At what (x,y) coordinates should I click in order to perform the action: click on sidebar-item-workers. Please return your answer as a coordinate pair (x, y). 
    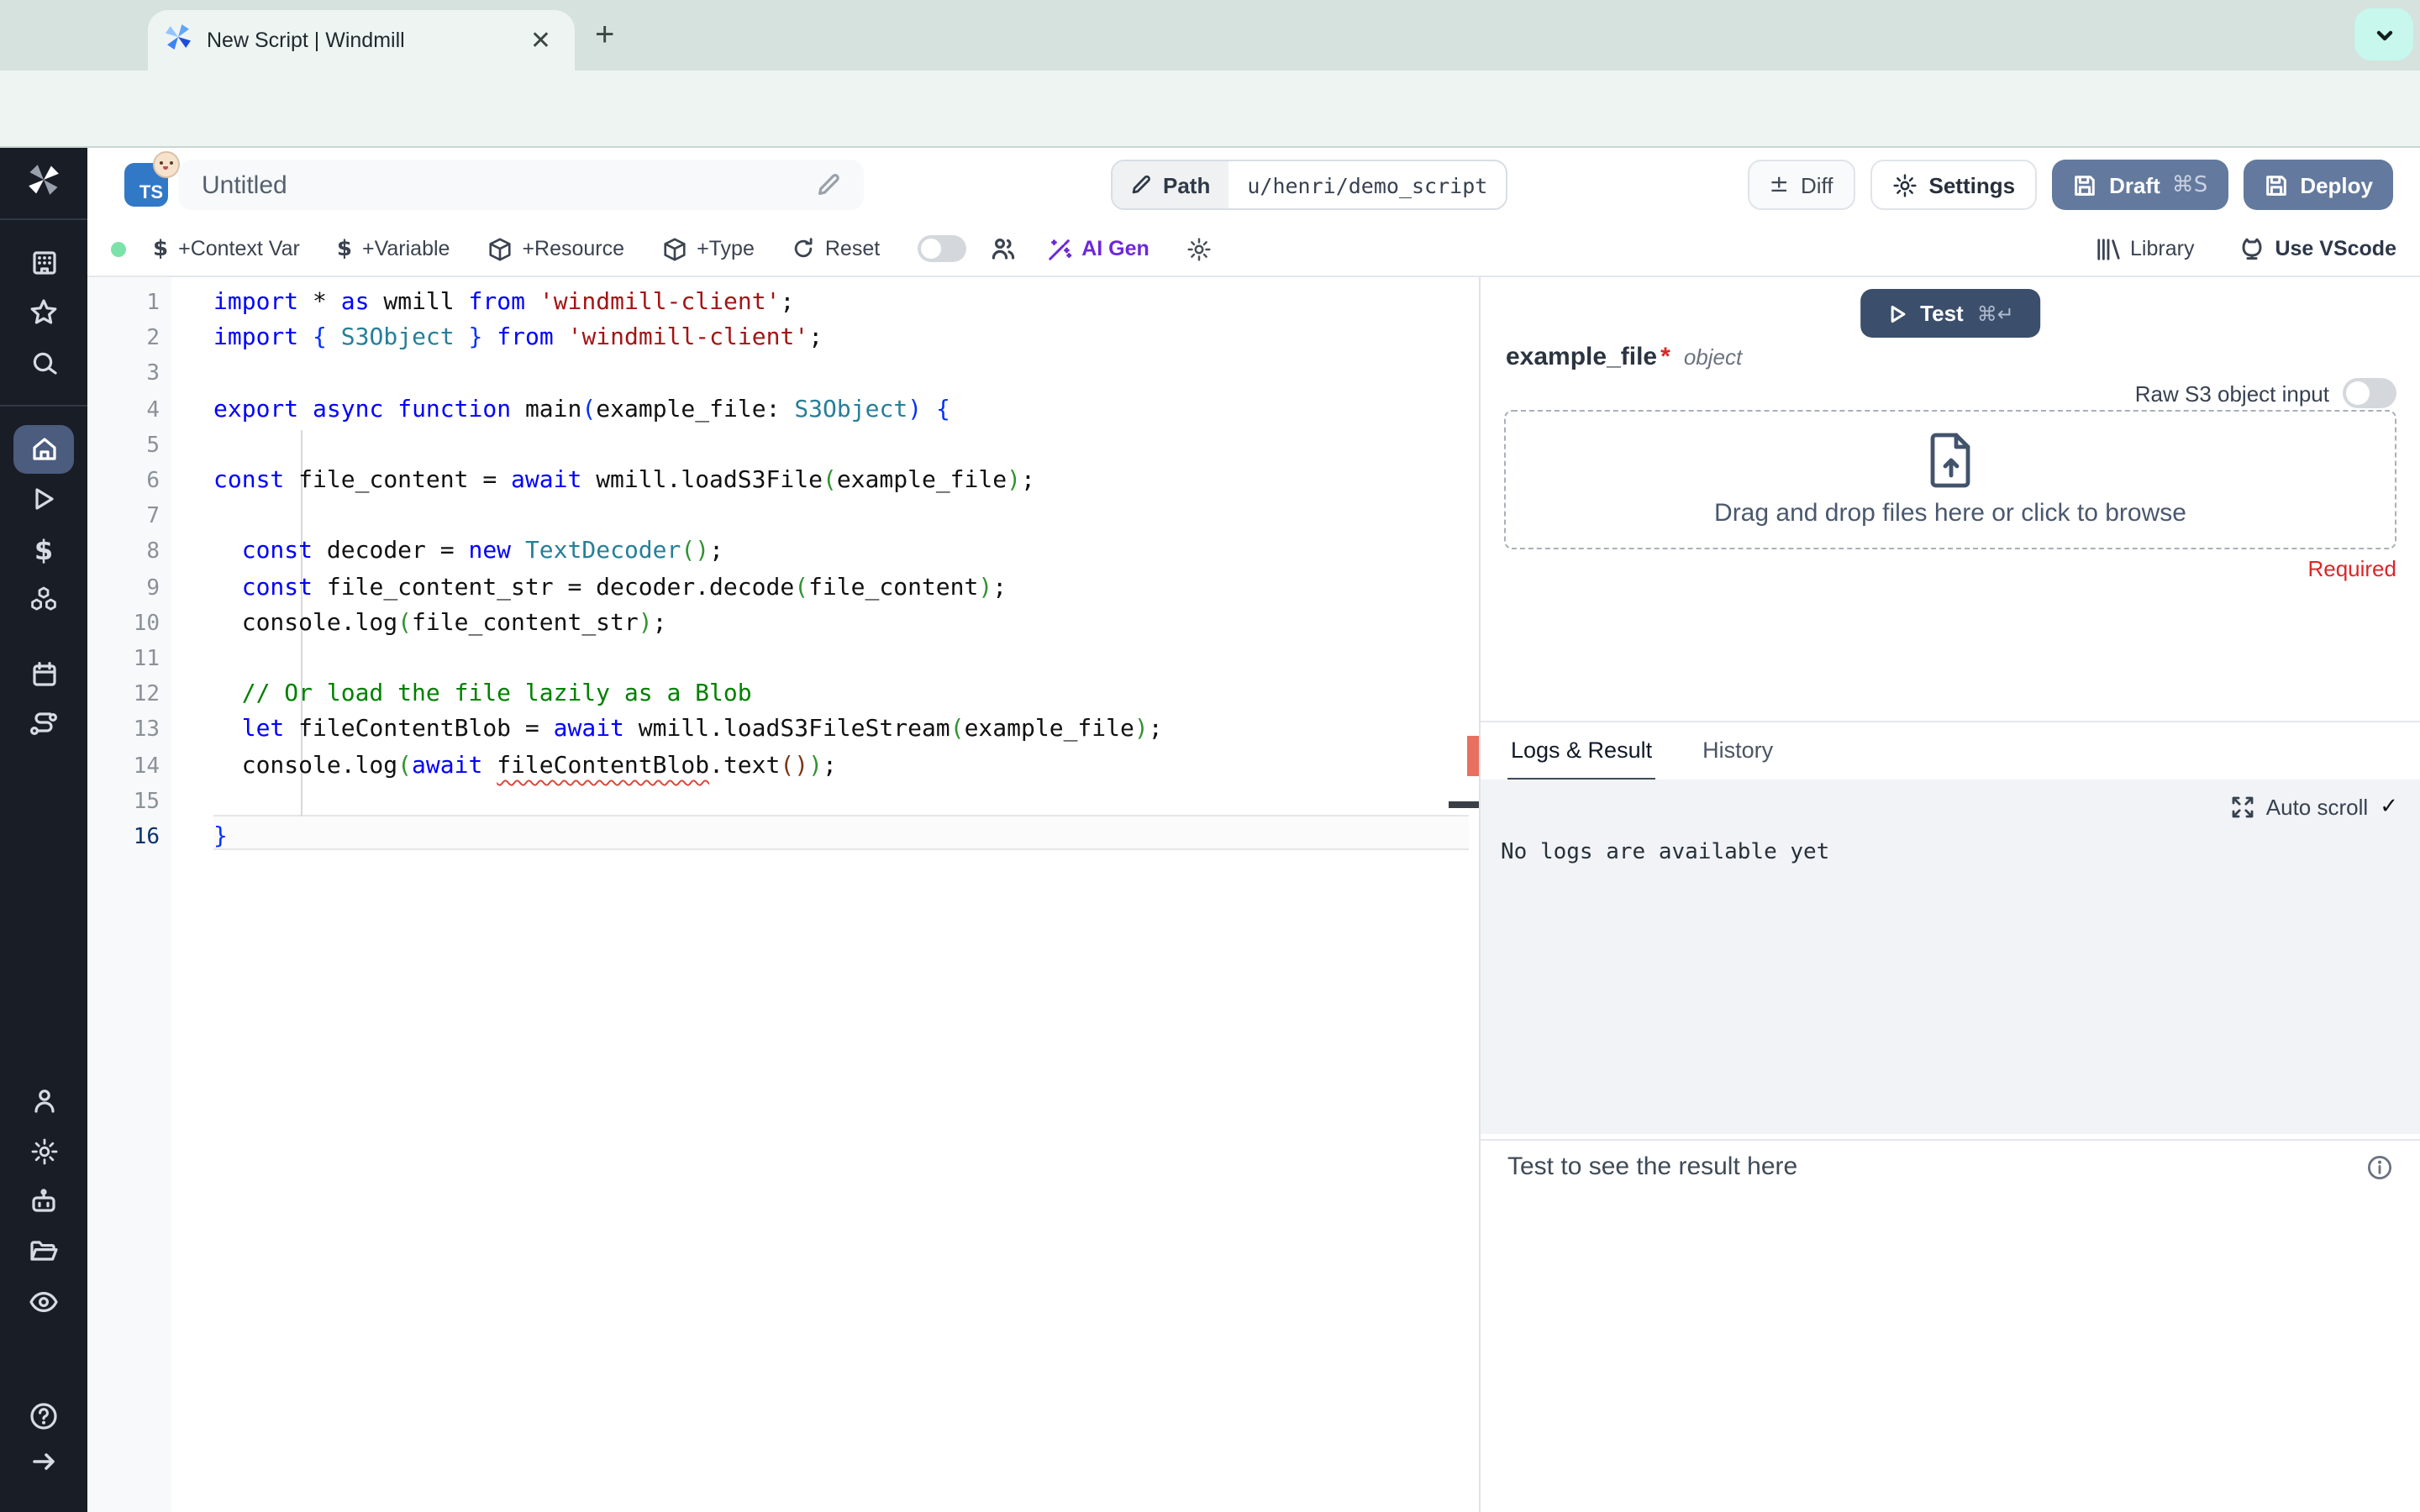
    Looking at the image, I should click on (43, 1201).